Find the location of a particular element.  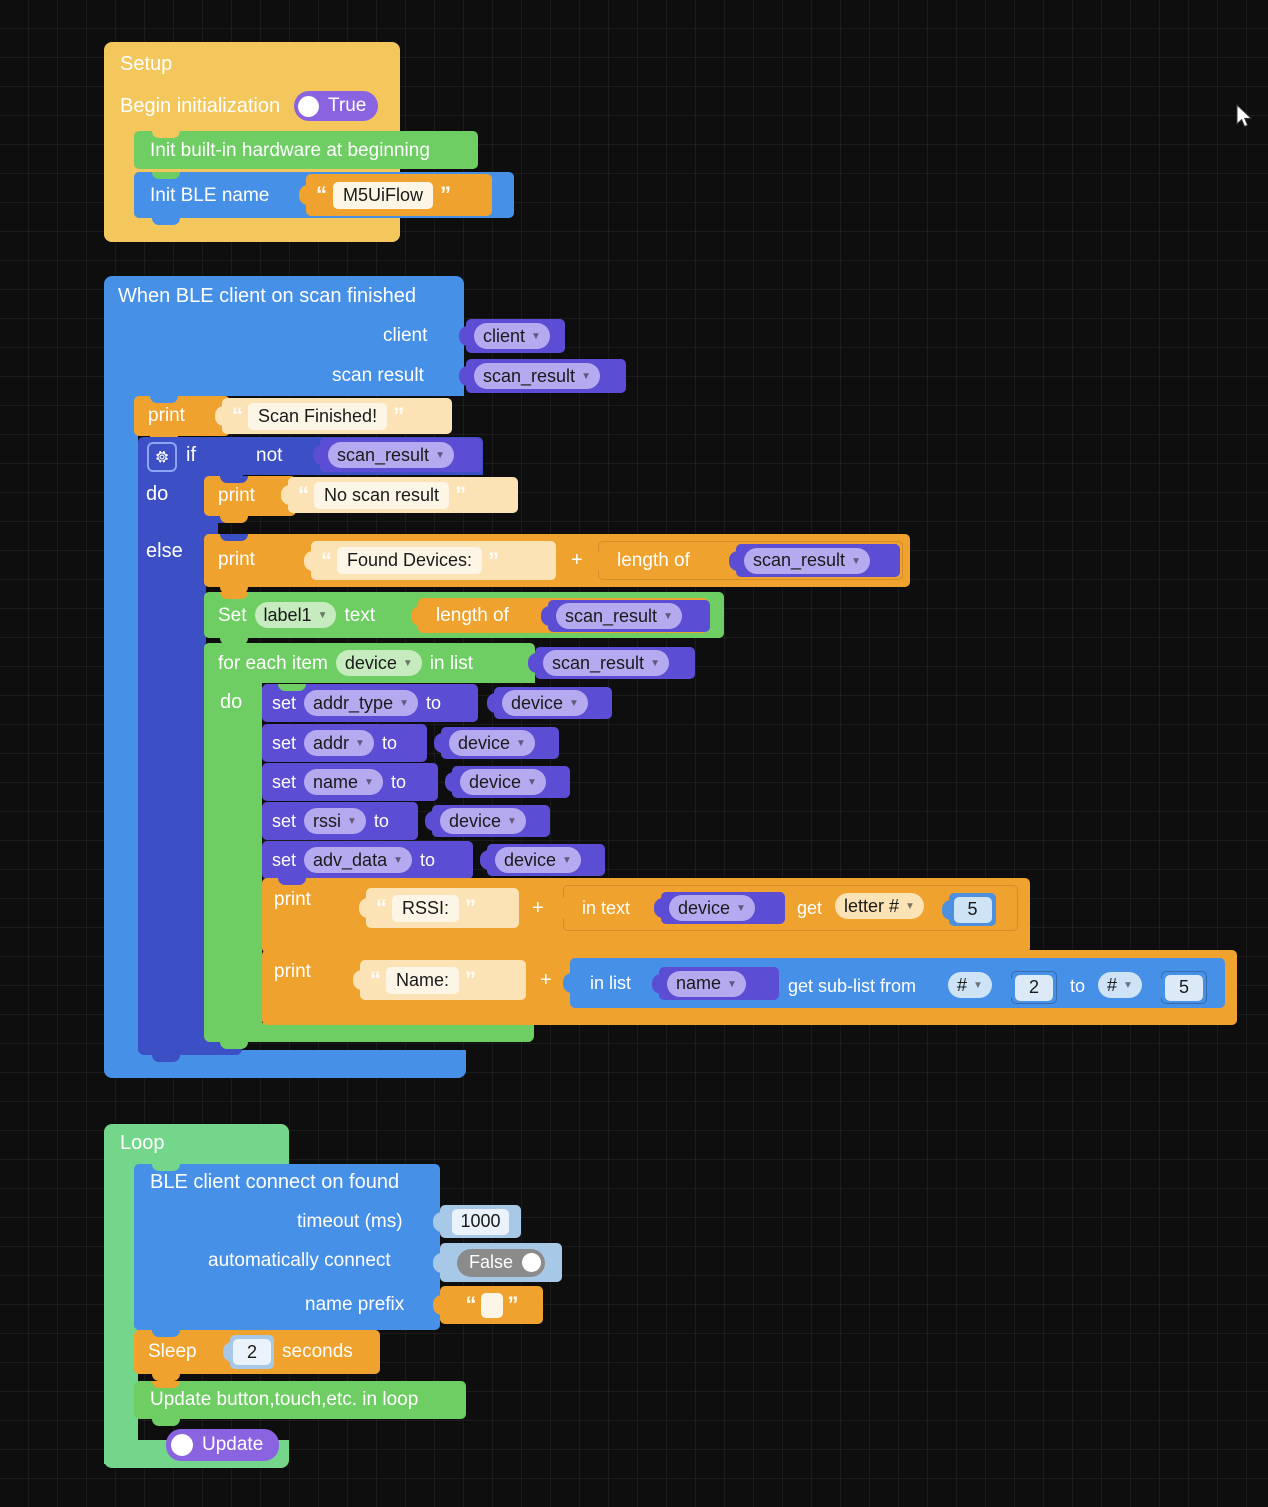

set-rssi-value-field: device ▼ is located at coordinates (483, 821).